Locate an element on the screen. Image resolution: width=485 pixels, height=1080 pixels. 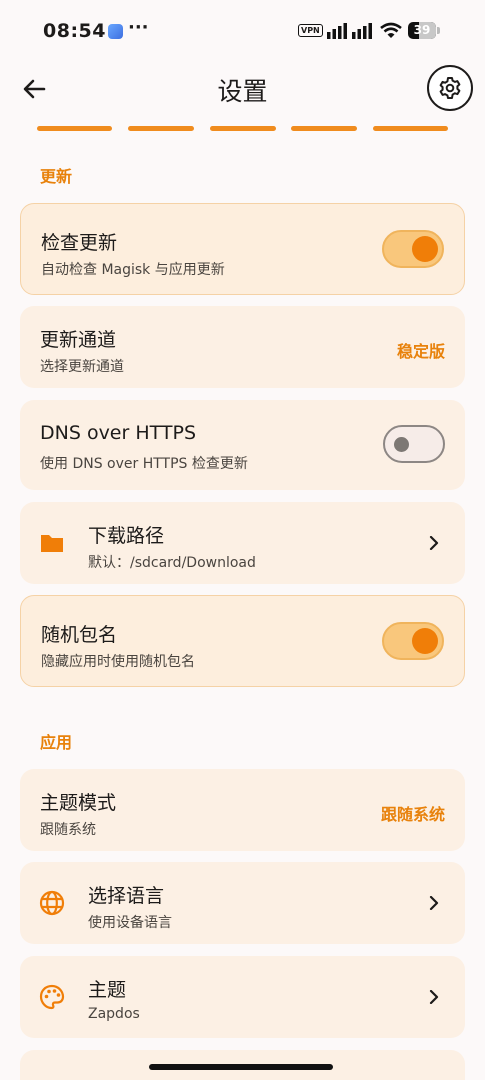
theme-item: 主题 Zapdos is located at coordinates (242, 997).